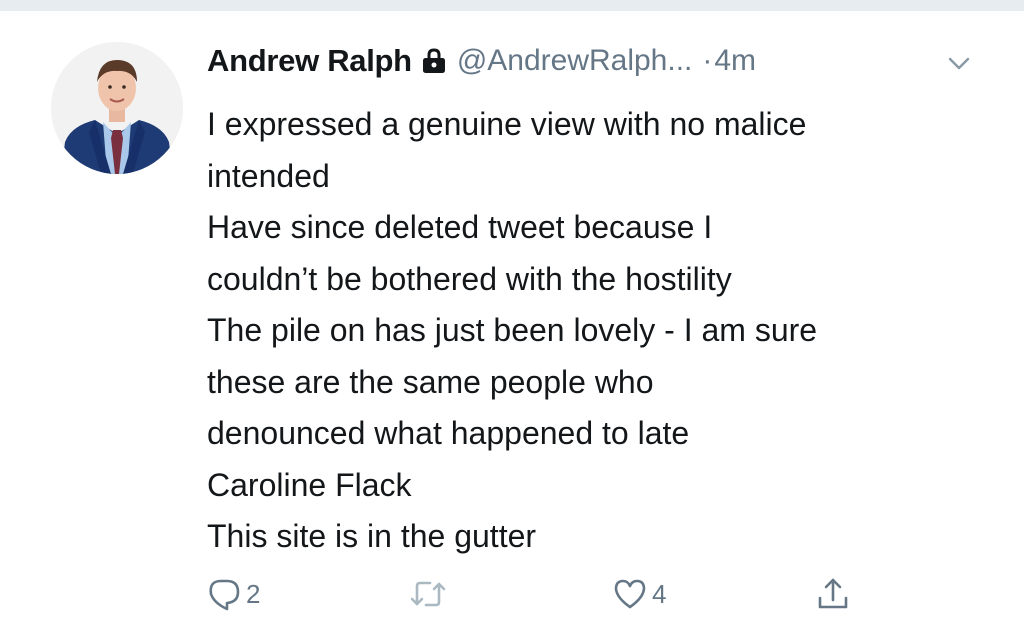 The image size is (1024, 631). I want to click on reply-button: 2, so click(233, 594).